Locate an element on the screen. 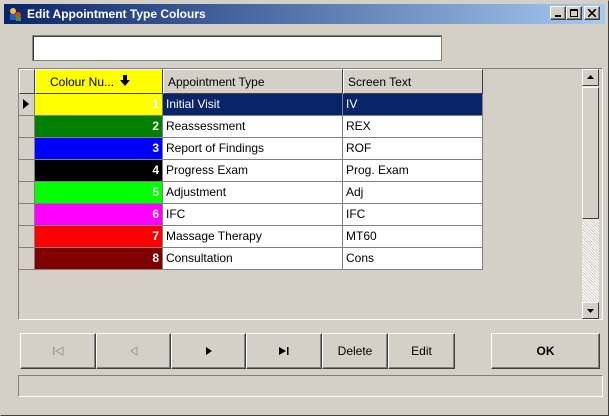 The height and width of the screenshot is (416, 609). scroll-up-icon is located at coordinates (590, 77).